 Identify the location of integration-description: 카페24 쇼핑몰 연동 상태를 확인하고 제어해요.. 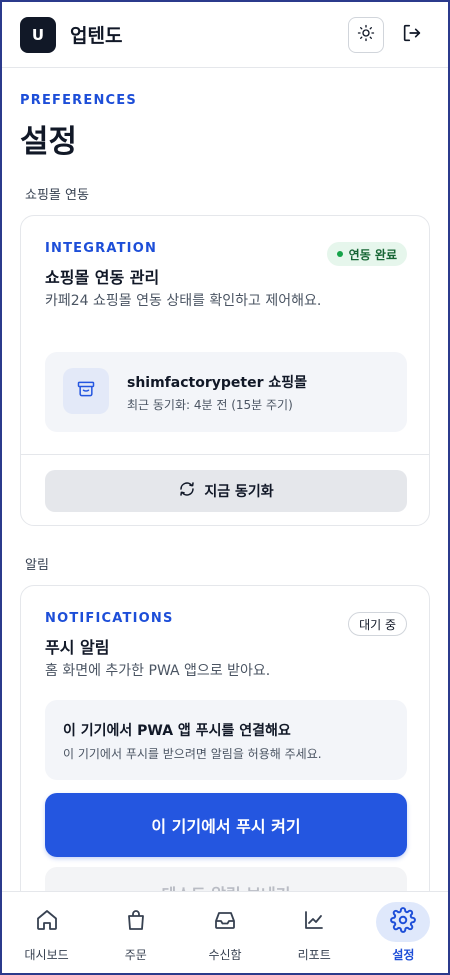
(183, 301).